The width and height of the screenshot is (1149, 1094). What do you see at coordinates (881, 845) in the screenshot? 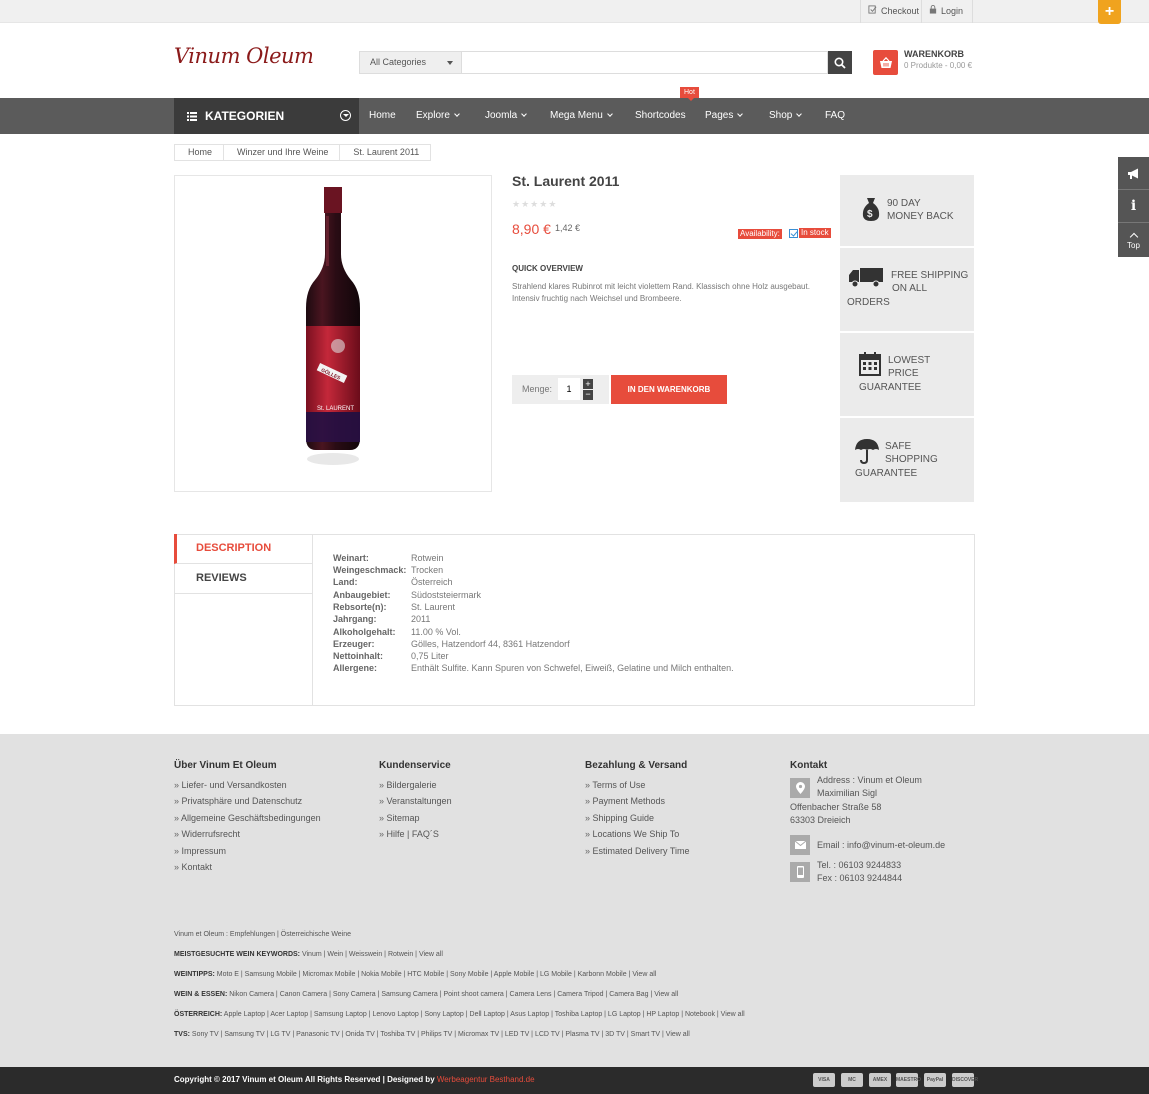
I see `contact-email: Email : info@vinum-et-oleum.de` at bounding box center [881, 845].